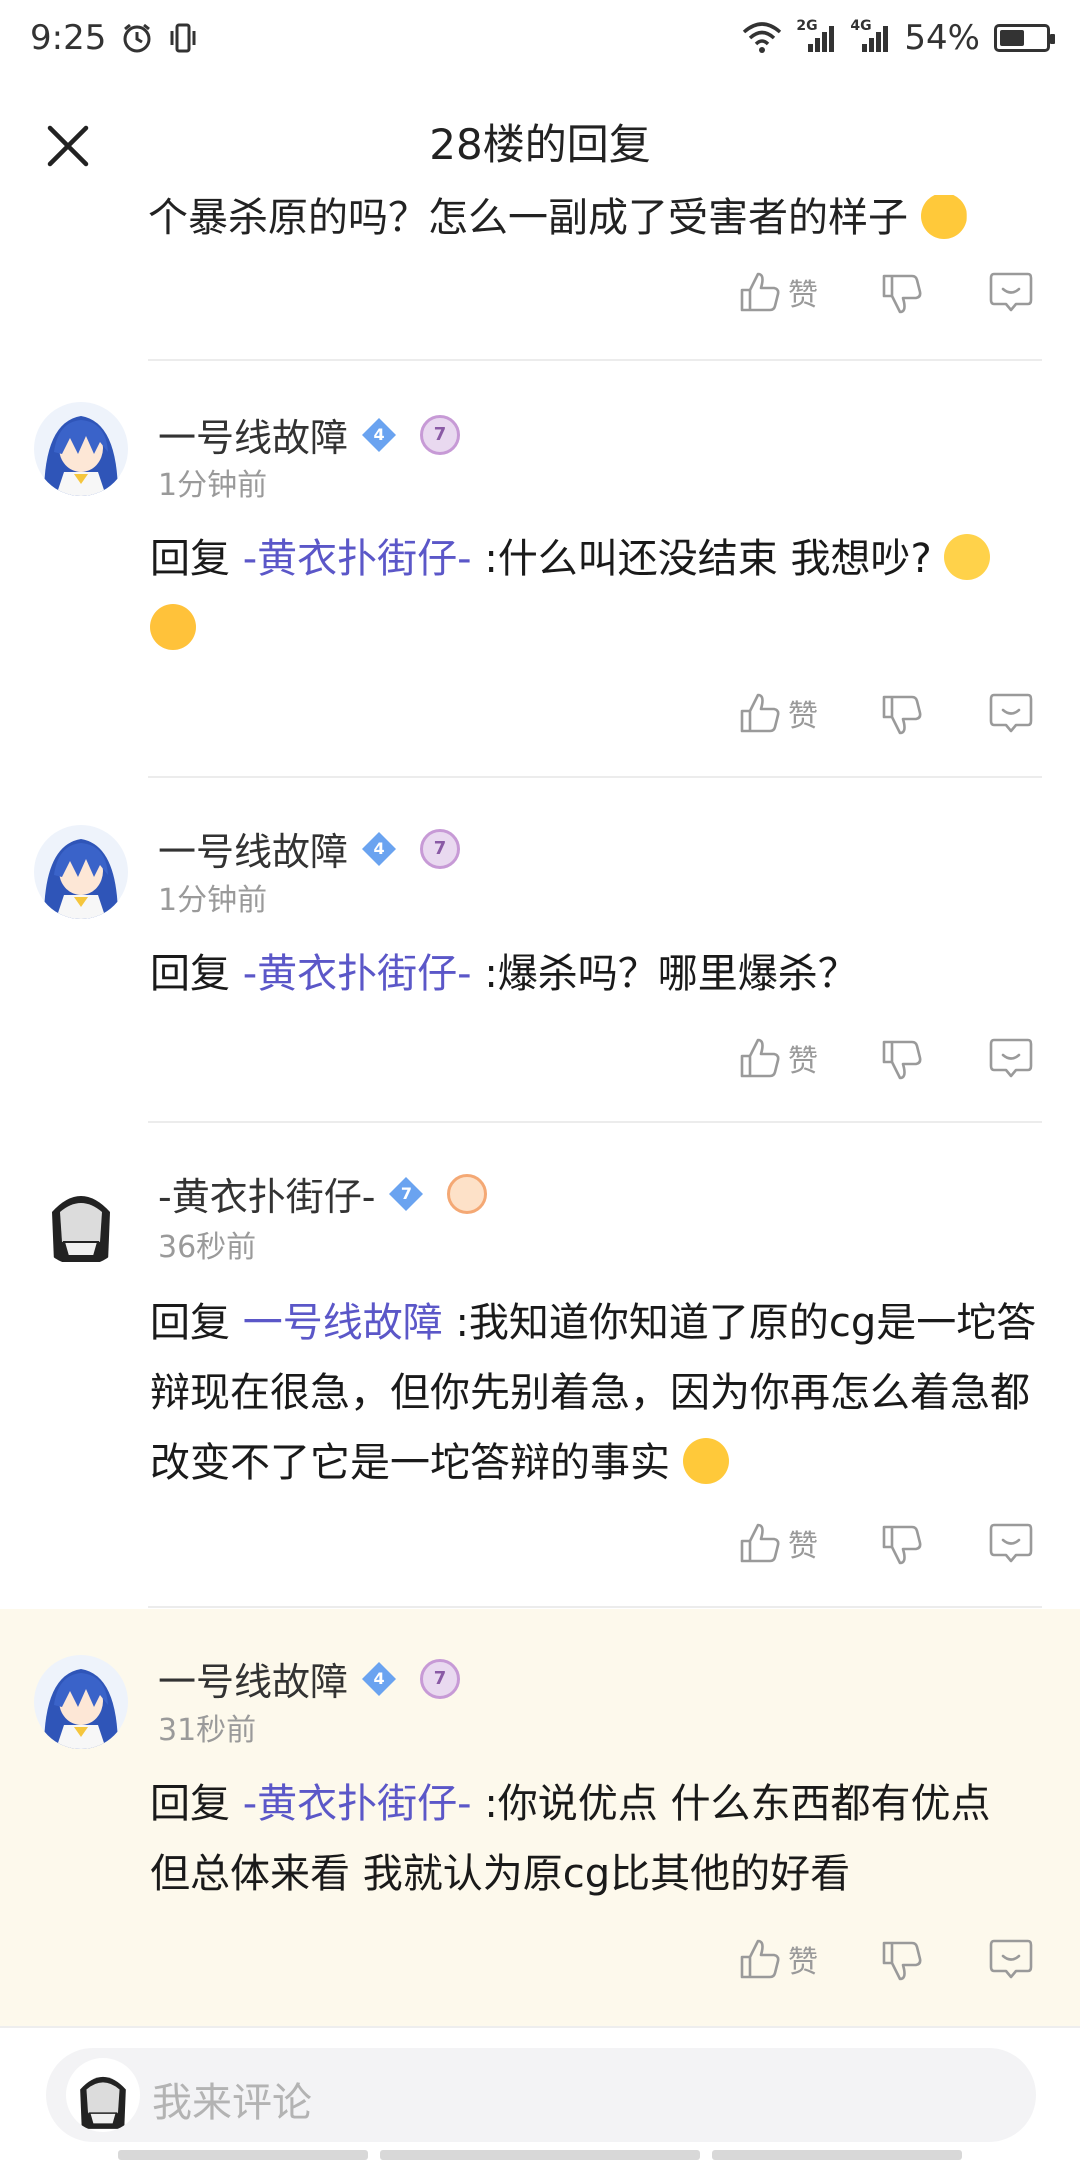 The image size is (1080, 2160). Describe the element at coordinates (183, 38) in the screenshot. I see `vibrate-icon` at that location.